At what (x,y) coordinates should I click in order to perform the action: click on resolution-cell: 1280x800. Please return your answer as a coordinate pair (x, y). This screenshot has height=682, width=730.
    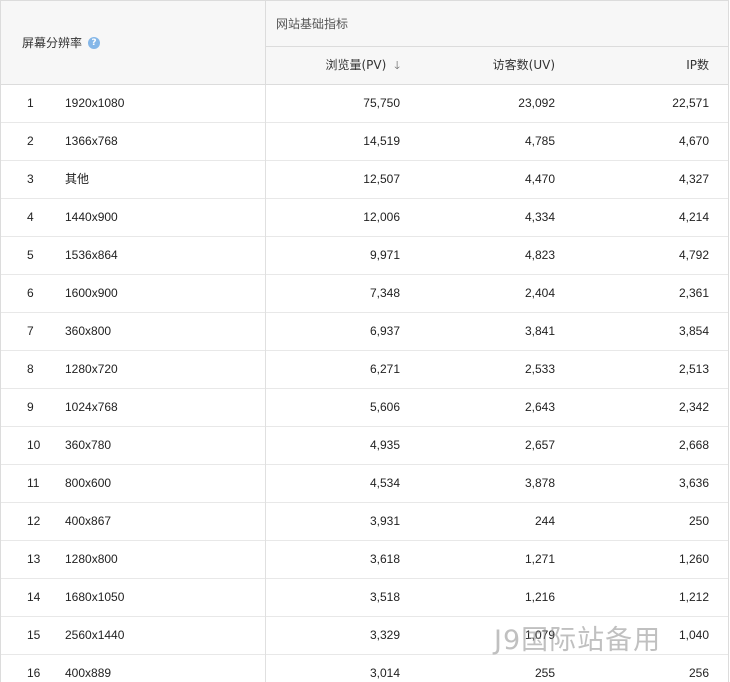
    Looking at the image, I should click on (91, 559).